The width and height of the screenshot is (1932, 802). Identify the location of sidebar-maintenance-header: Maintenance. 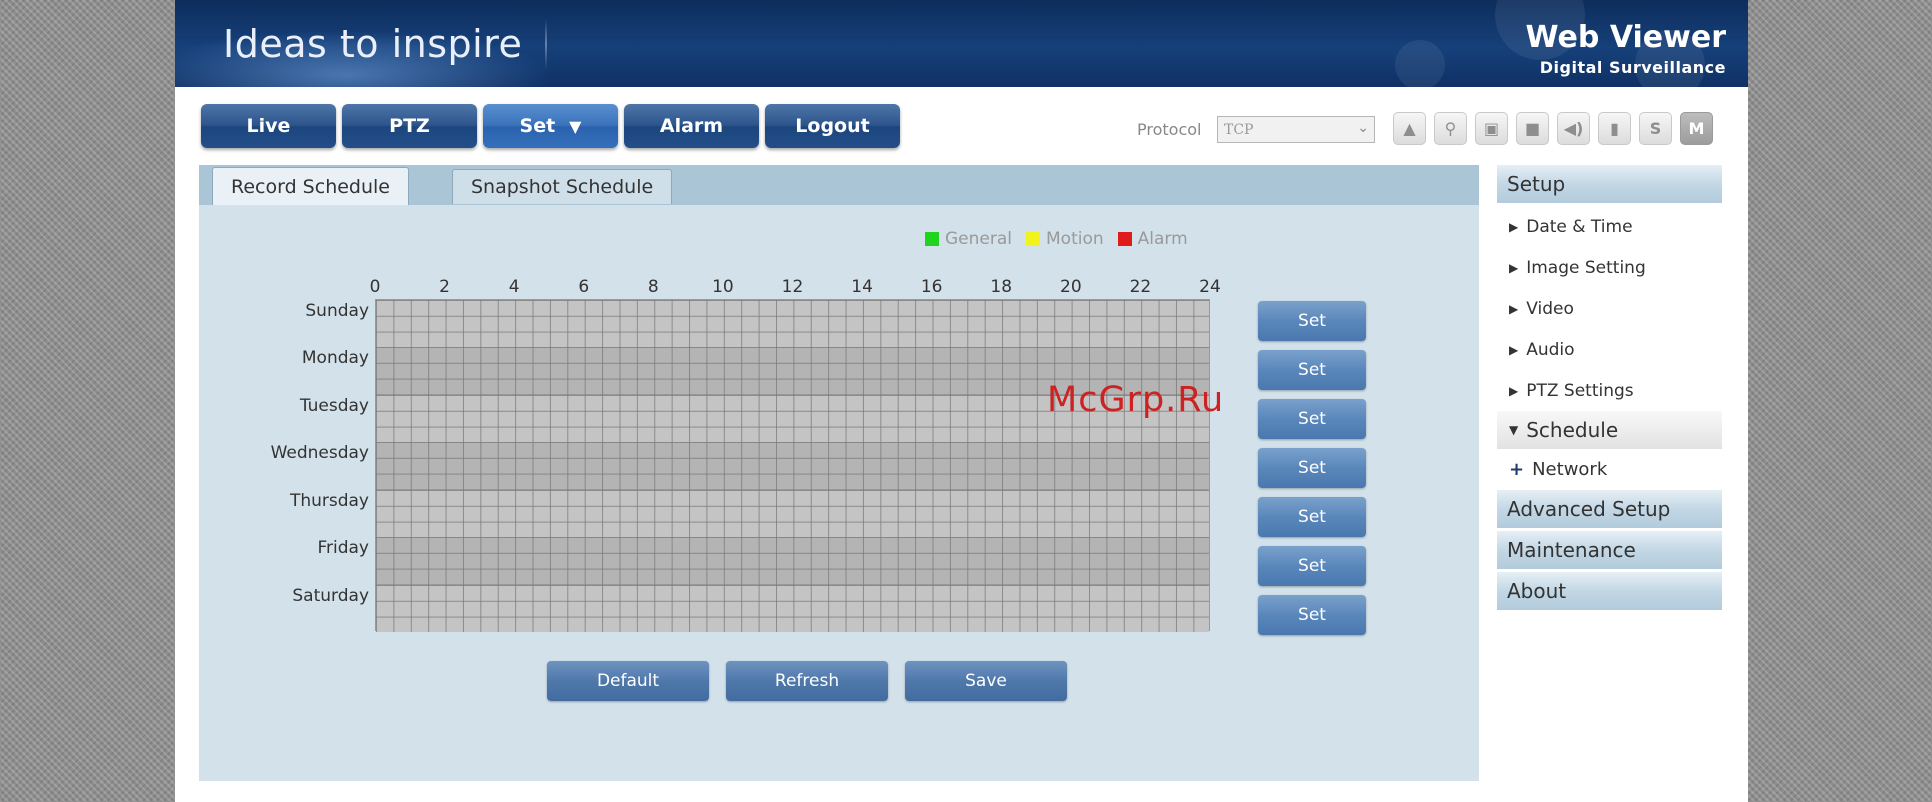
(1609, 550).